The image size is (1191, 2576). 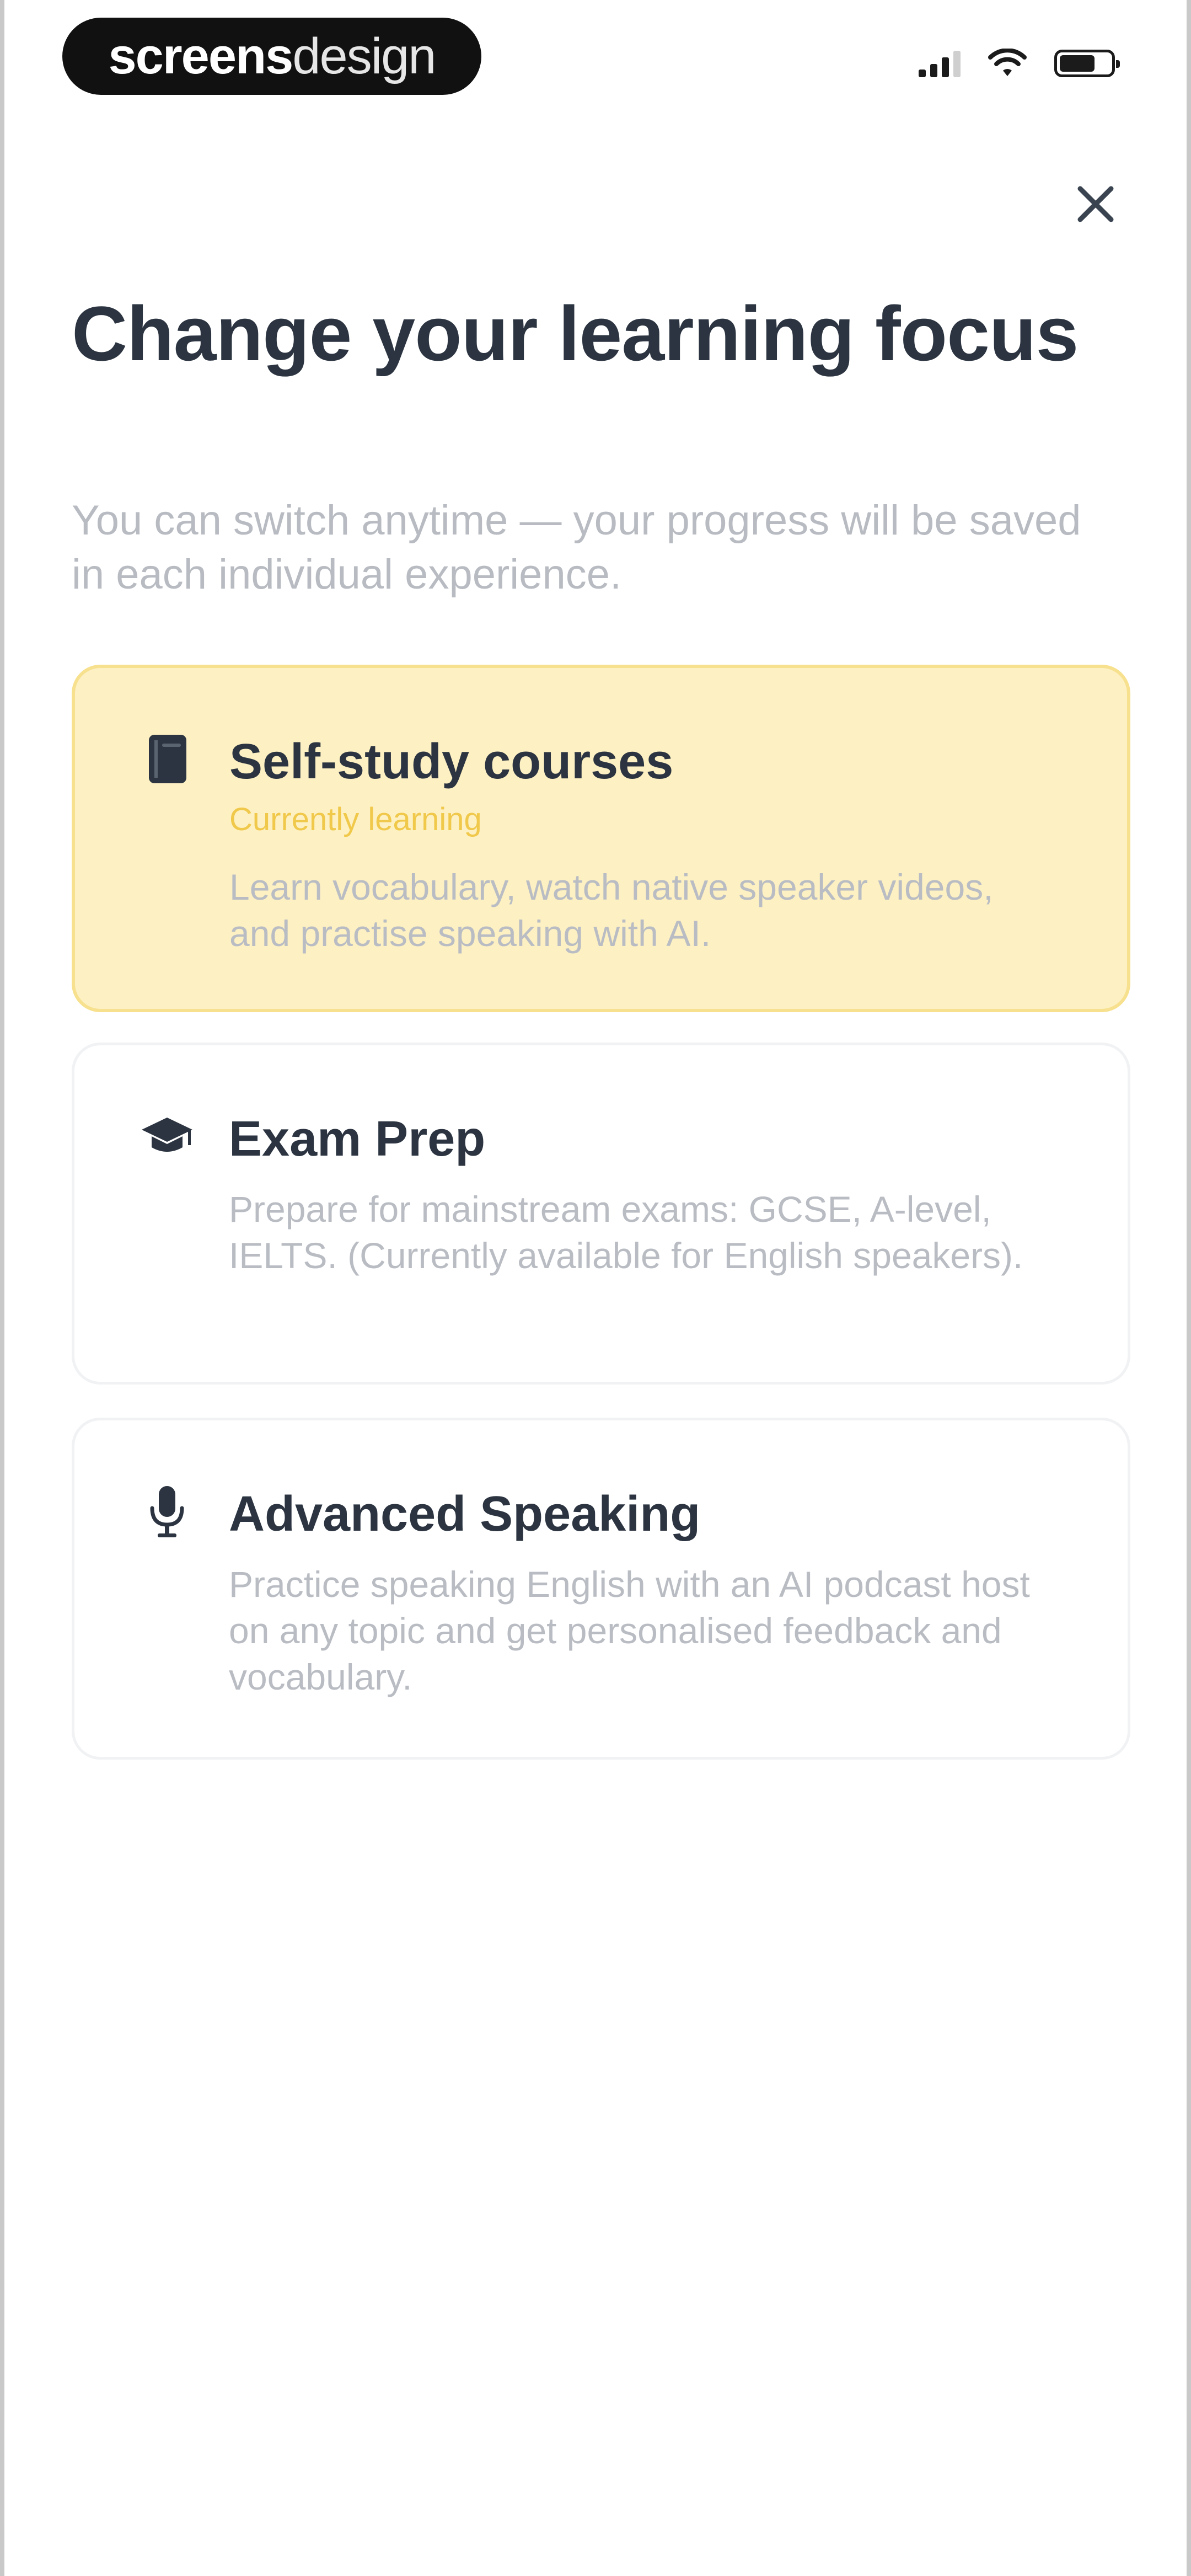 What do you see at coordinates (1008, 62) in the screenshot?
I see `wifi-icon` at bounding box center [1008, 62].